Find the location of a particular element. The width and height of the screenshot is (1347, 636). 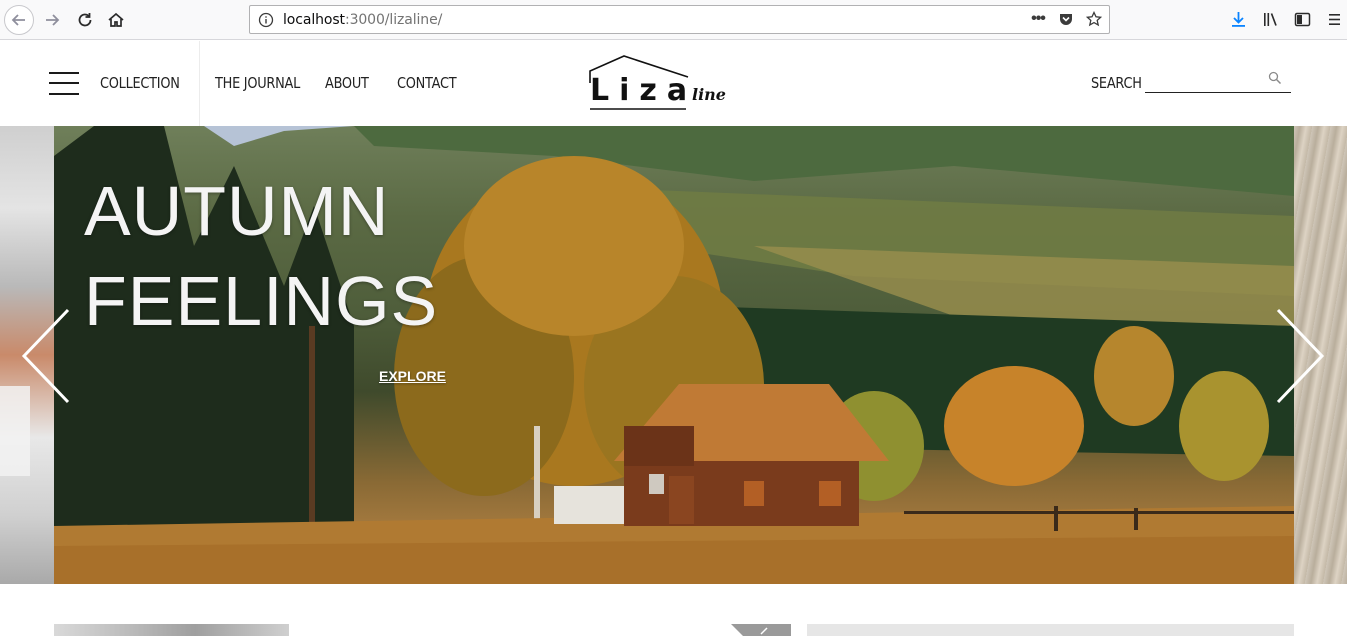

logo-sub-text: line is located at coordinates (709, 94).